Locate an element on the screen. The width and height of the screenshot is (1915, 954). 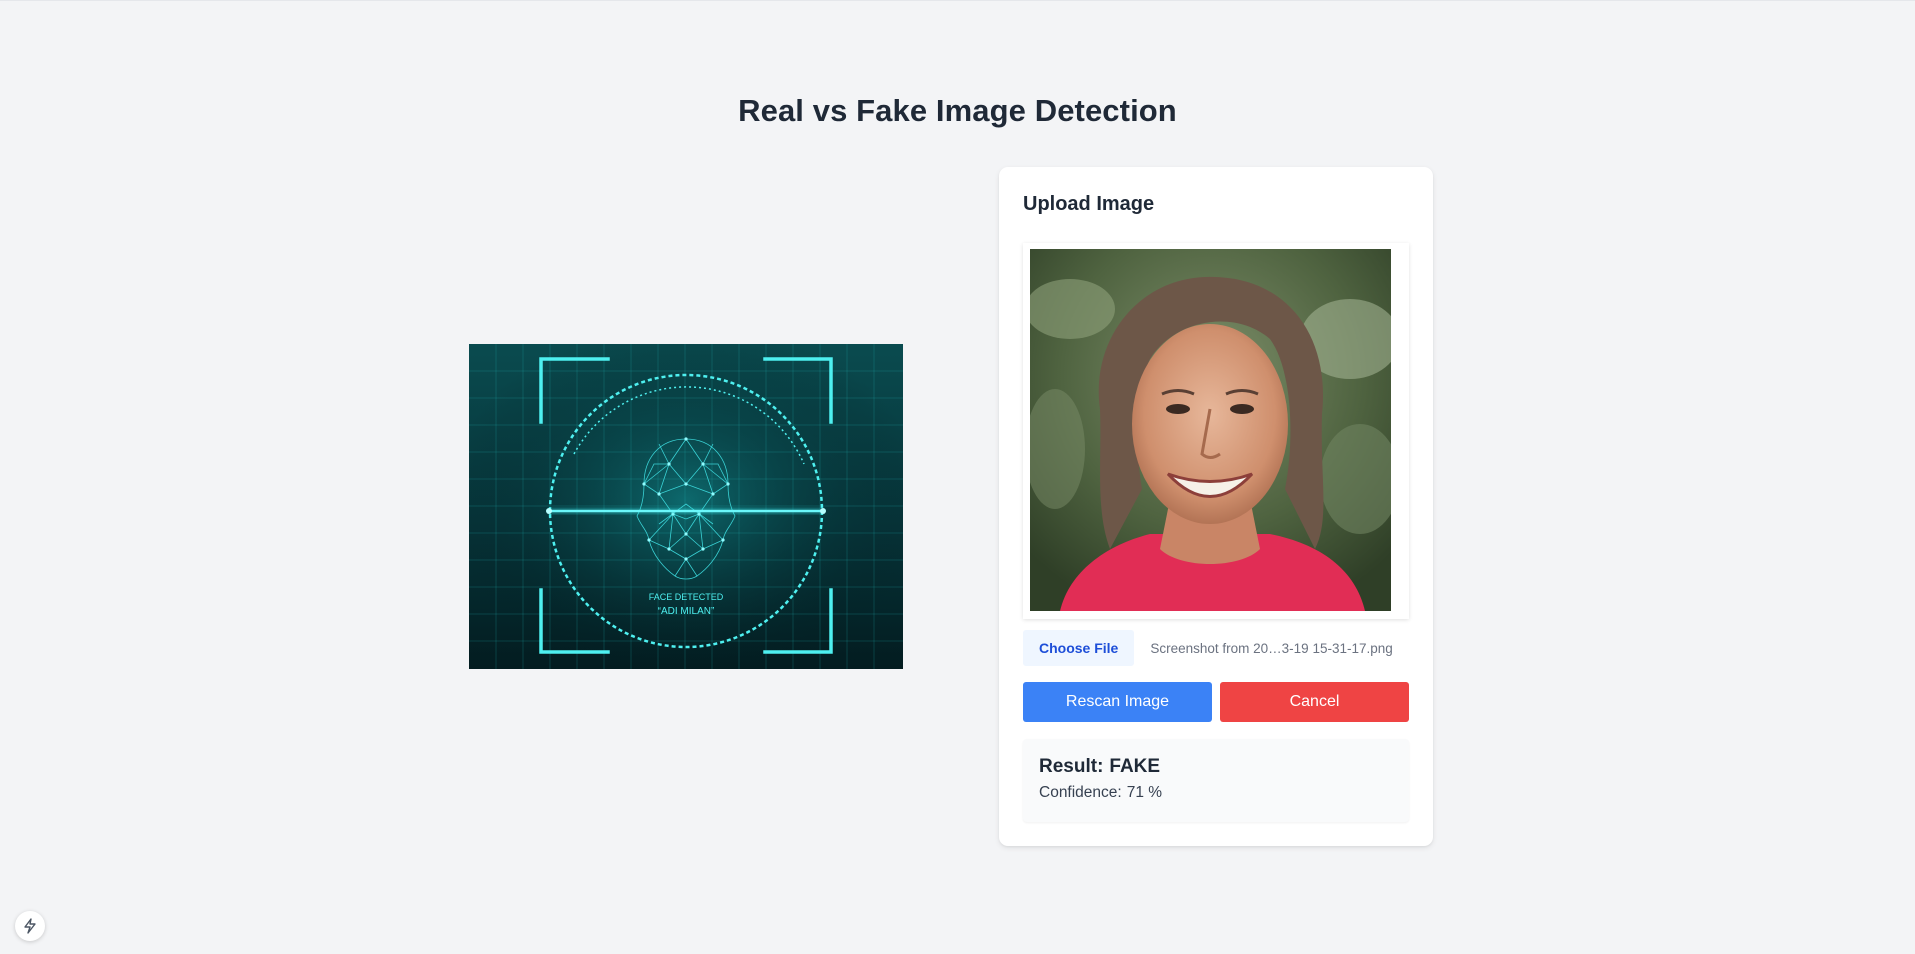
dev-tools-badge is located at coordinates (30, 926).